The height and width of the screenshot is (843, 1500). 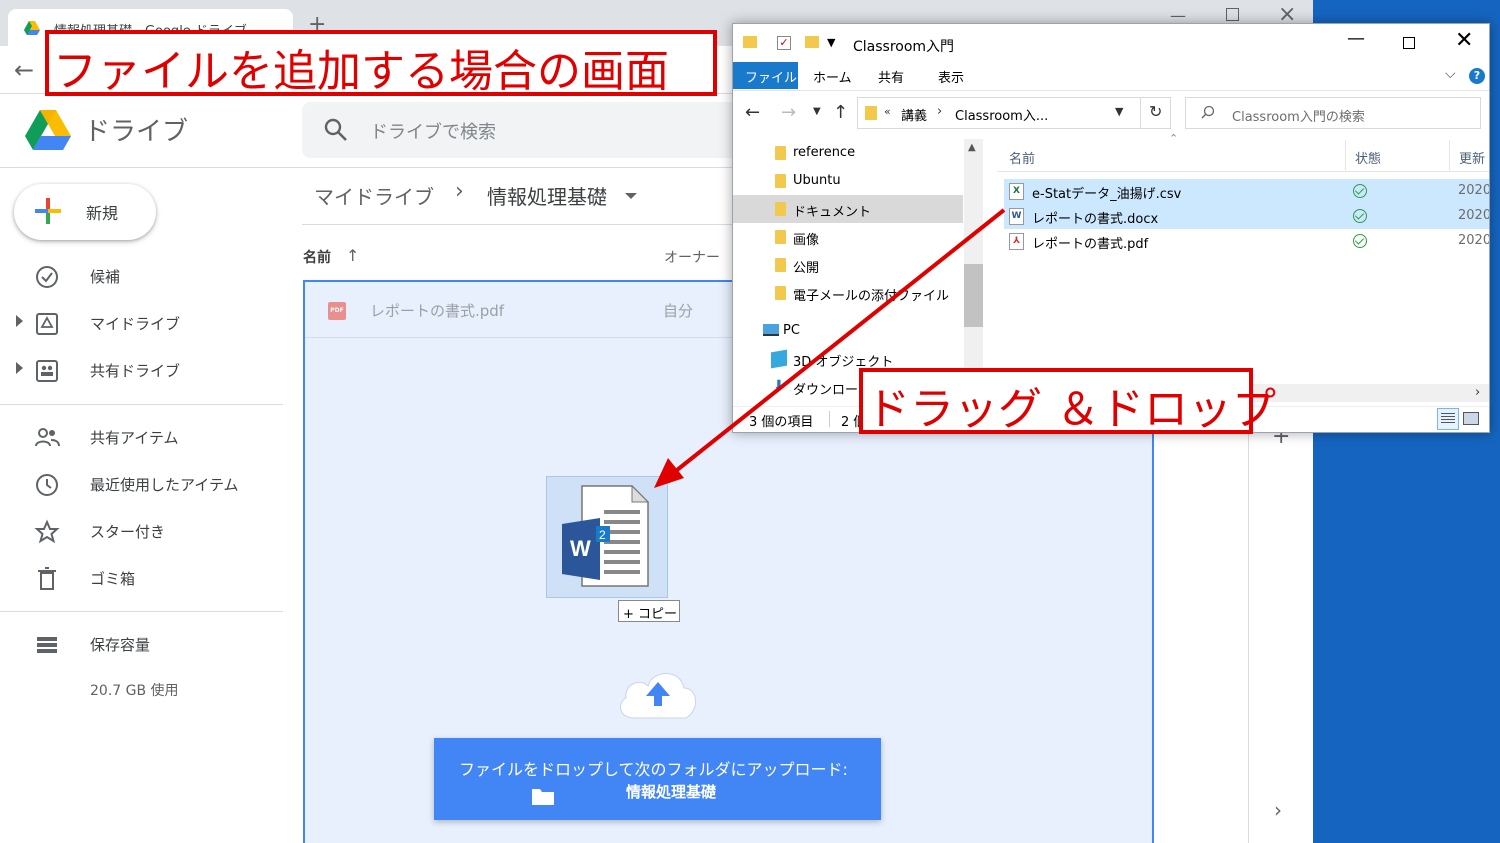 I want to click on sidebar-item-label: 保存容量, so click(x=120, y=645).